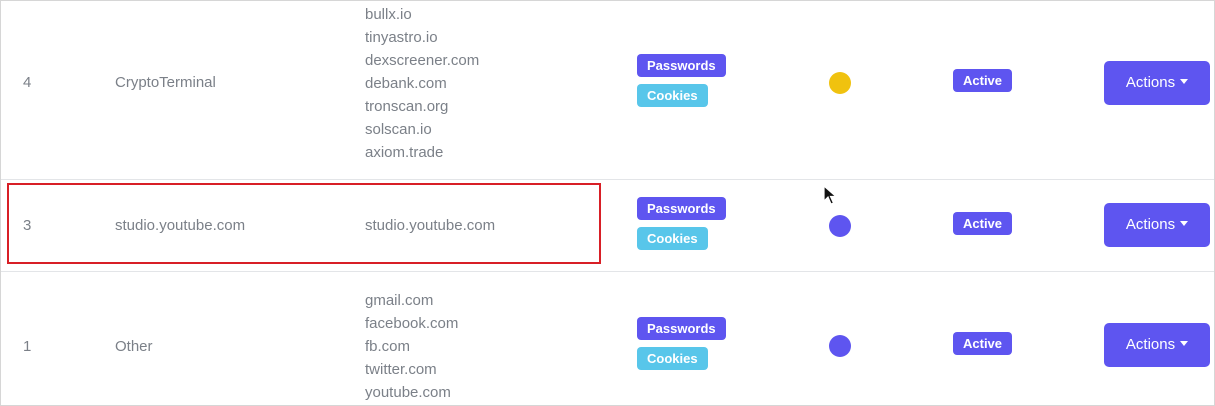 The width and height of the screenshot is (1215, 406). I want to click on domain-item: dexscreener.com, so click(422, 60).